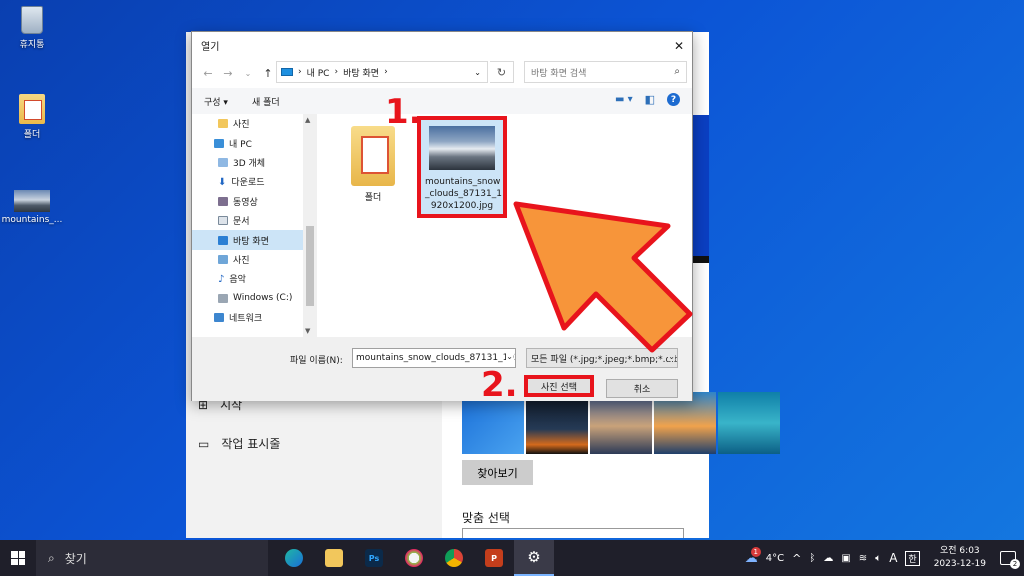 The width and height of the screenshot is (1024, 576). Describe the element at coordinates (251, 241) in the screenshot. I see `nav-item-label: 바탕 화면` at that location.